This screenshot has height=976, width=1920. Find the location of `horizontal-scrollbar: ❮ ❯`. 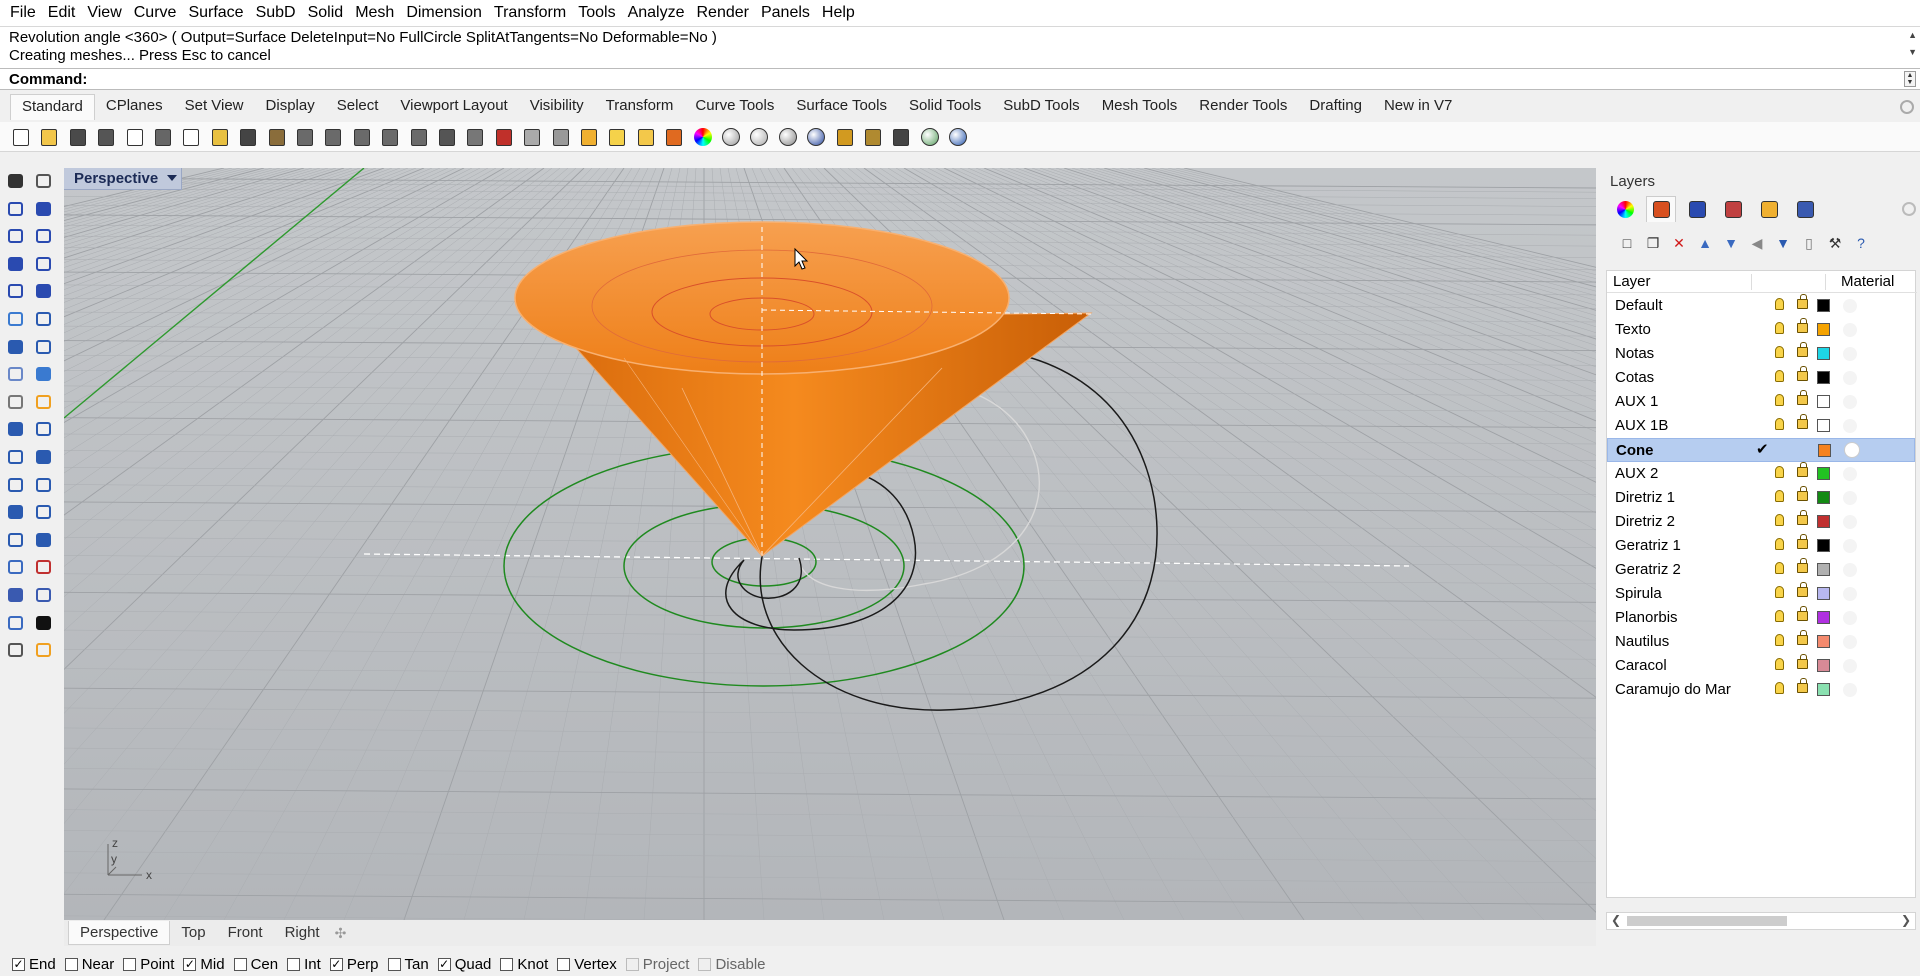

horizontal-scrollbar: ❮ ❯ is located at coordinates (1761, 921).